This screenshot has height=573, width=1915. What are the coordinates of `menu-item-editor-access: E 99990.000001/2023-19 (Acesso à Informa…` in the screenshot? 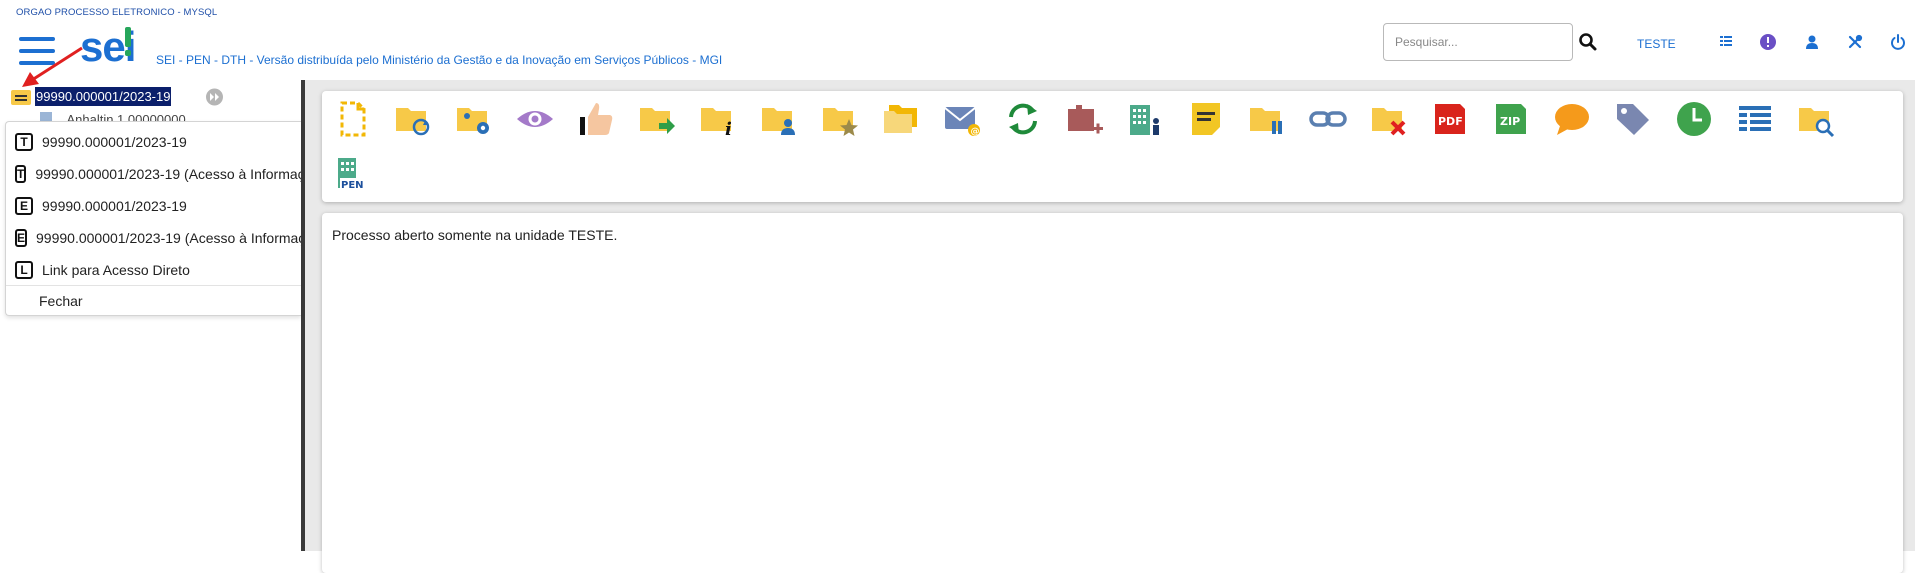 It's located at (153, 238).